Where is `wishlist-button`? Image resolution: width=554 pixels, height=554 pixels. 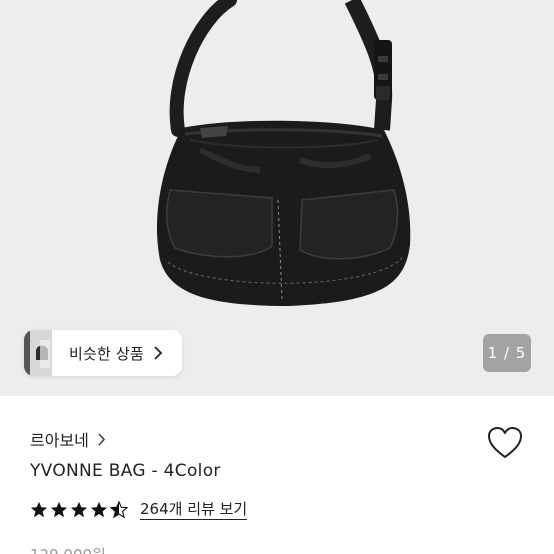 wishlist-button is located at coordinates (505, 443).